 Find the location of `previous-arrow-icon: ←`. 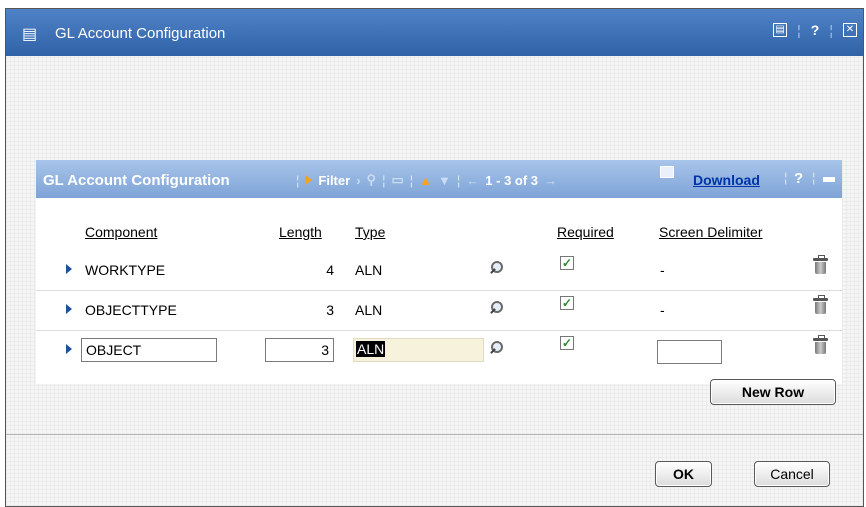

previous-arrow-icon: ← is located at coordinates (472, 180).